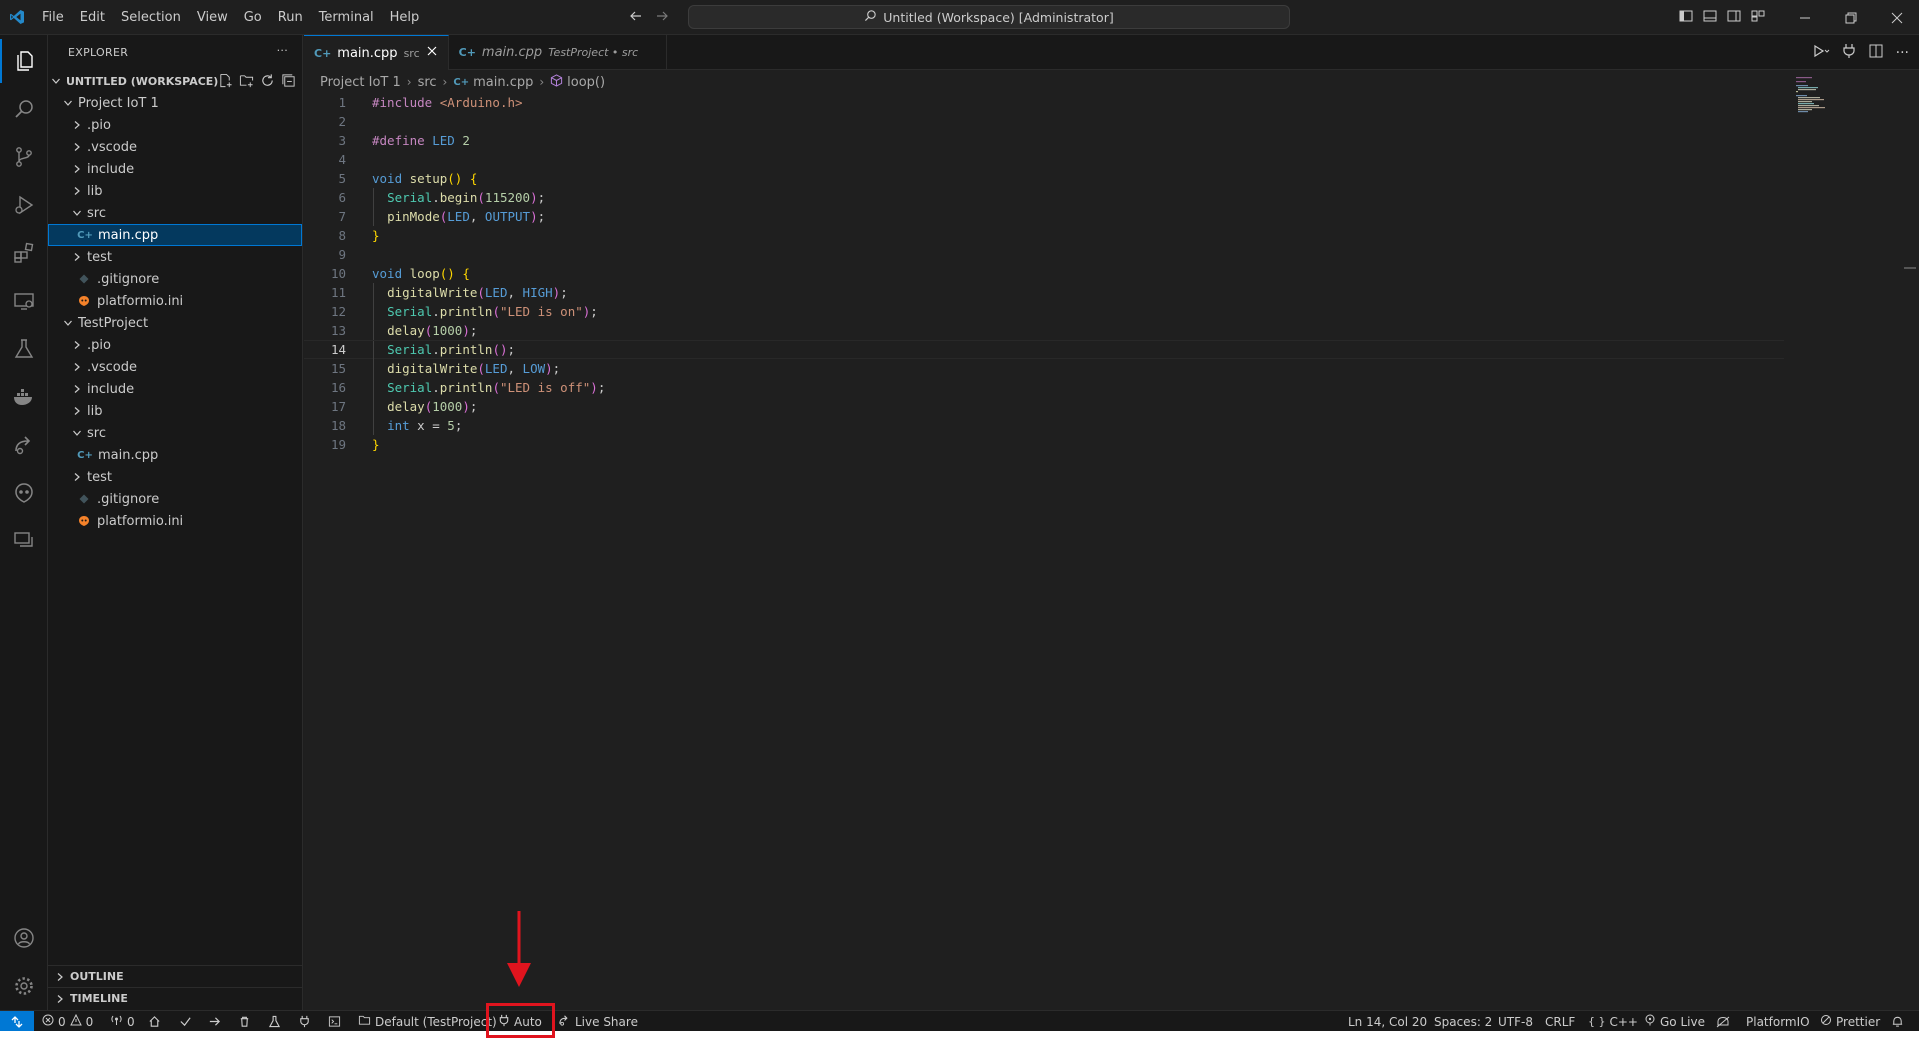 This screenshot has width=1919, height=1038. I want to click on breadcrumb-item: loop(), so click(586, 82).